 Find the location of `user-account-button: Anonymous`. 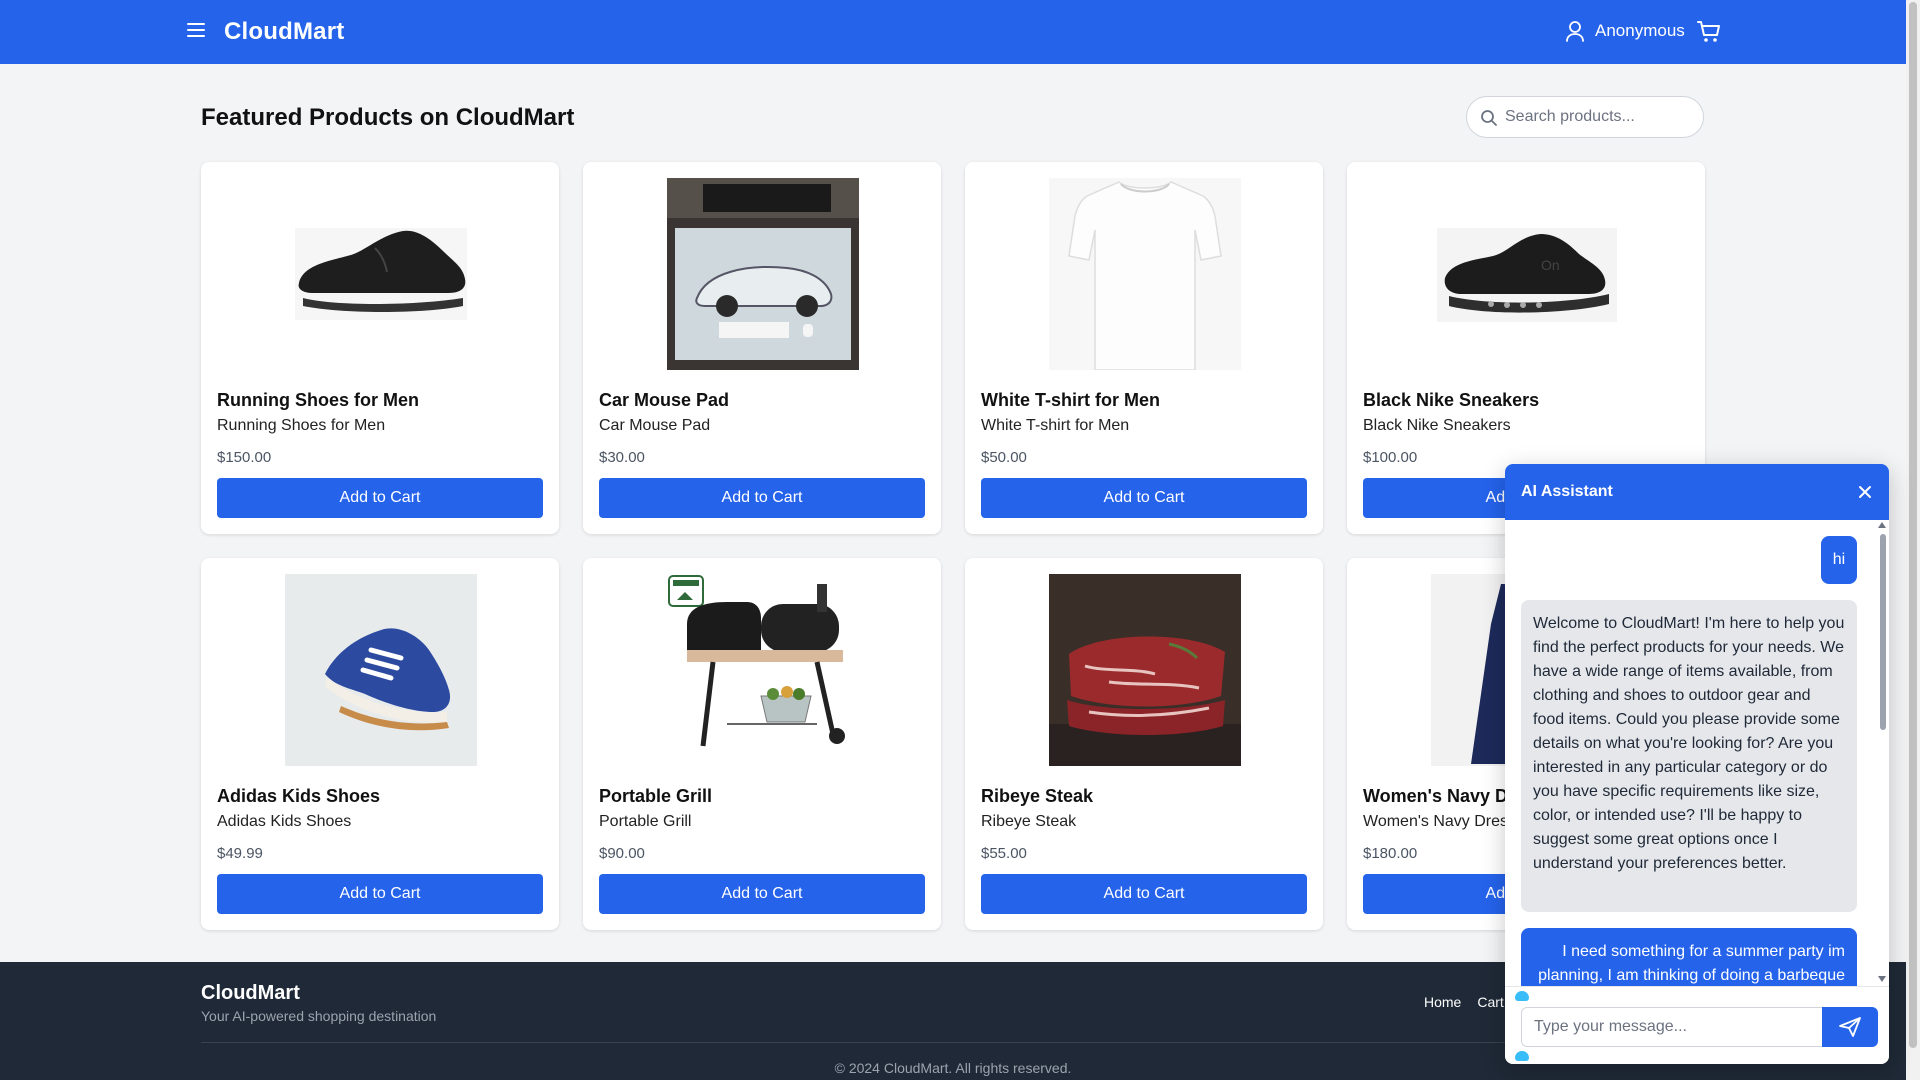

user-account-button: Anonymous is located at coordinates (1625, 31).